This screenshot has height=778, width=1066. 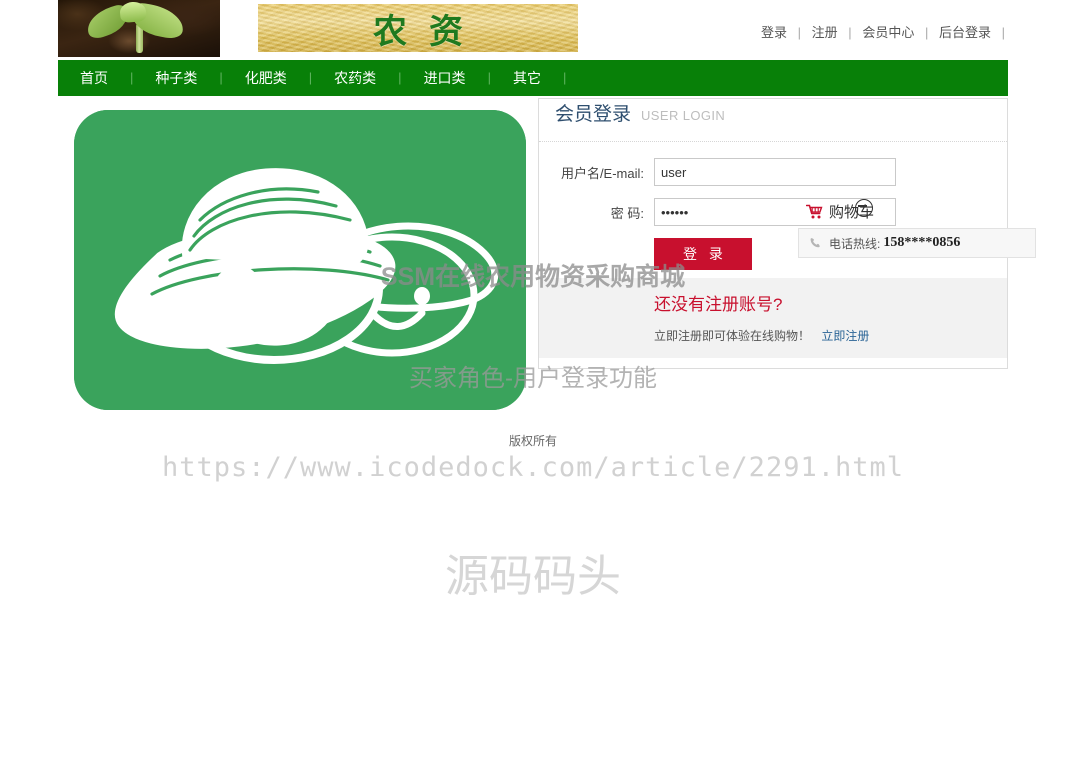 What do you see at coordinates (922, 242) in the screenshot?
I see `hotline-number: 158****0856` at bounding box center [922, 242].